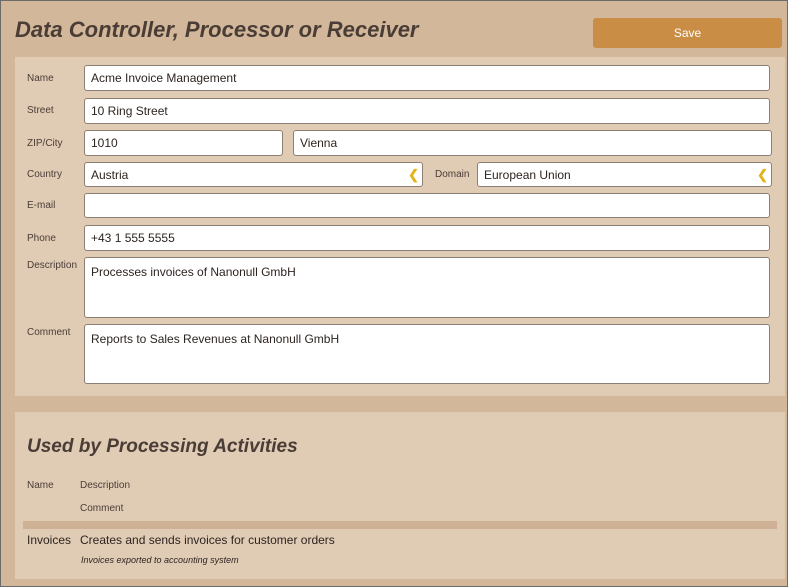  What do you see at coordinates (400, 525) in the screenshot?
I see `header-separator` at bounding box center [400, 525].